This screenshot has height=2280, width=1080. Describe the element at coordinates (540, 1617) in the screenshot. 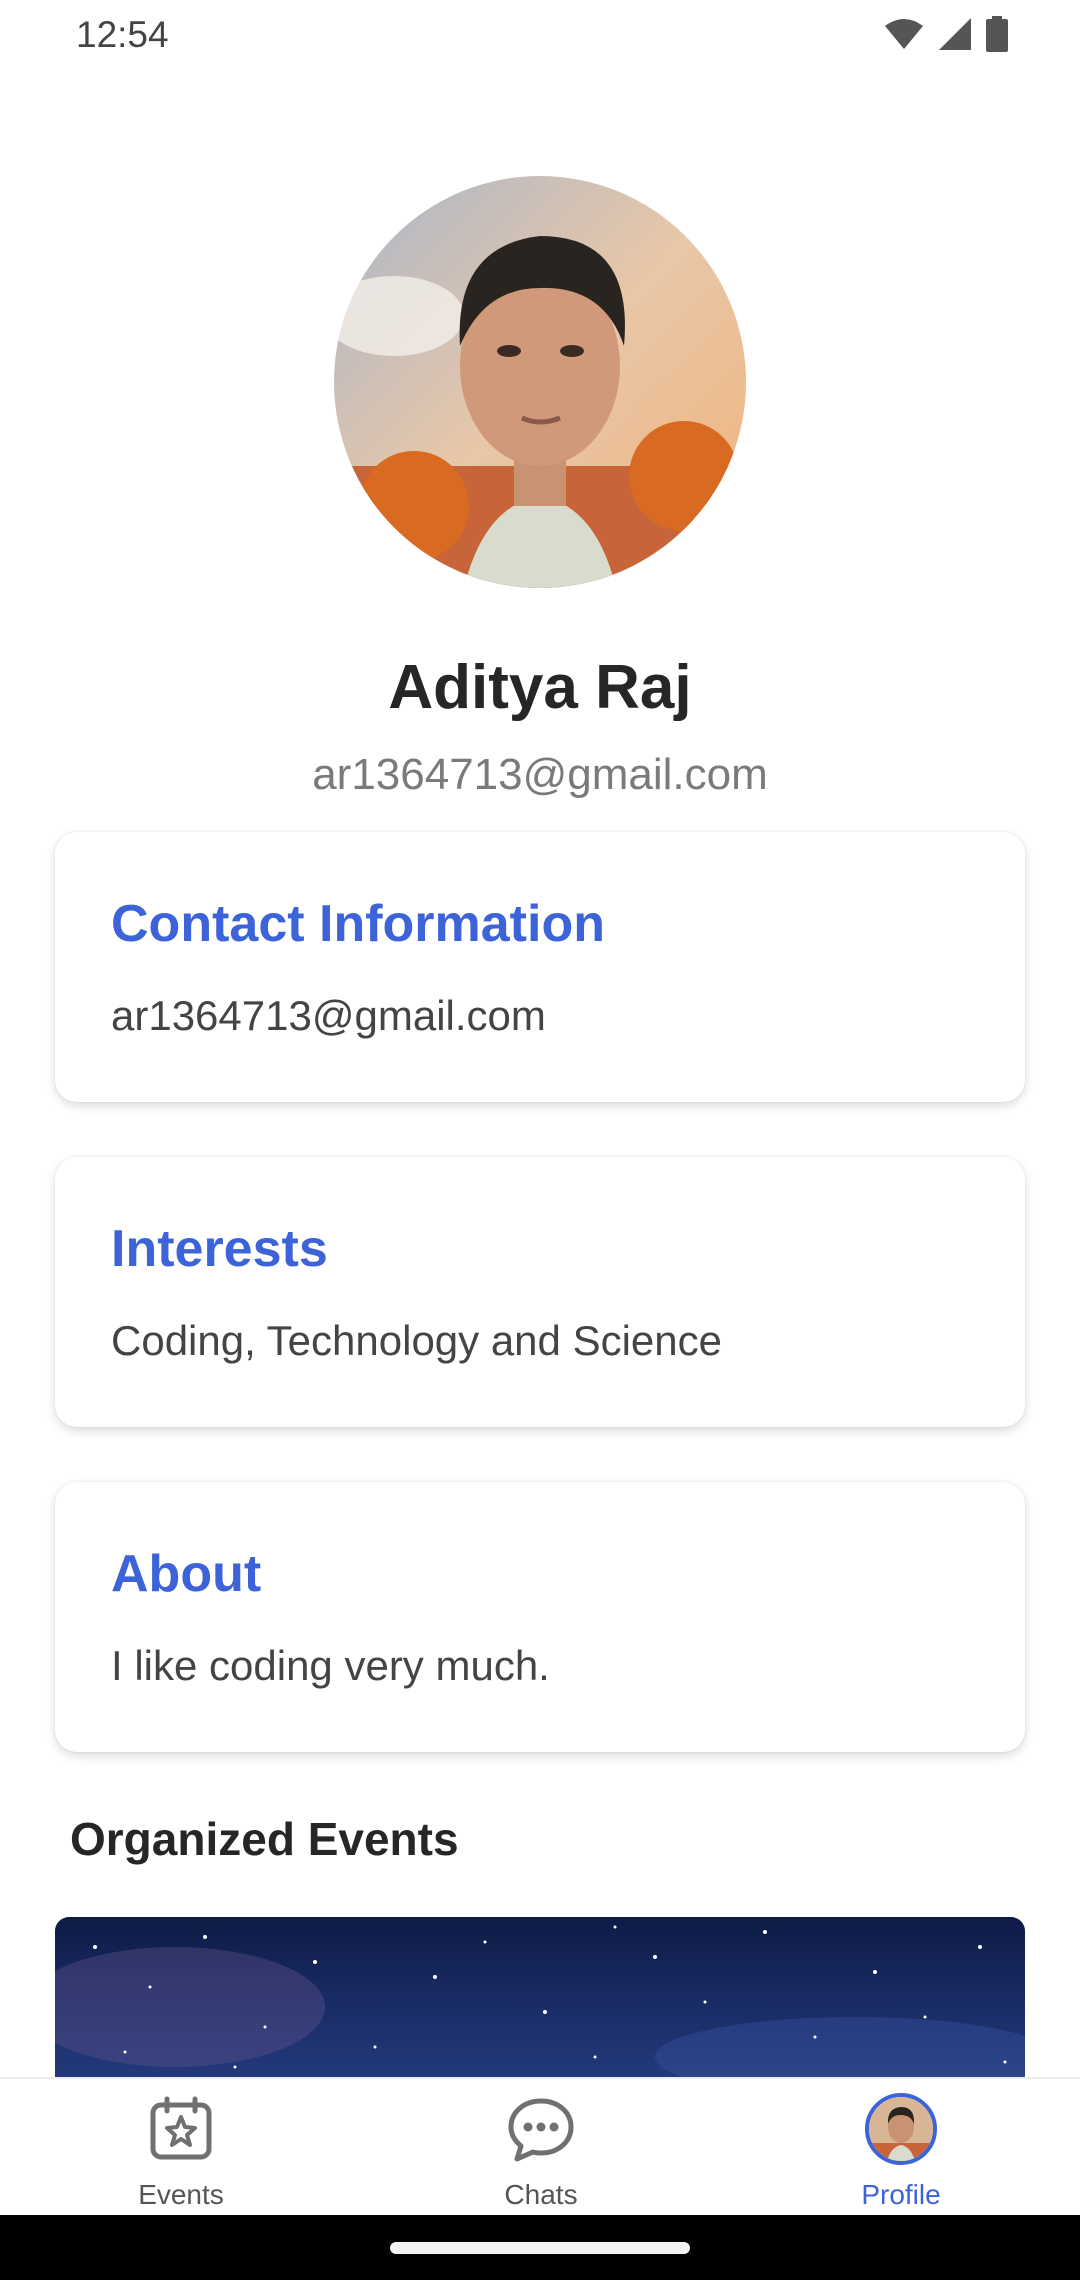

I see `about-card: About I like coding very much.` at that location.